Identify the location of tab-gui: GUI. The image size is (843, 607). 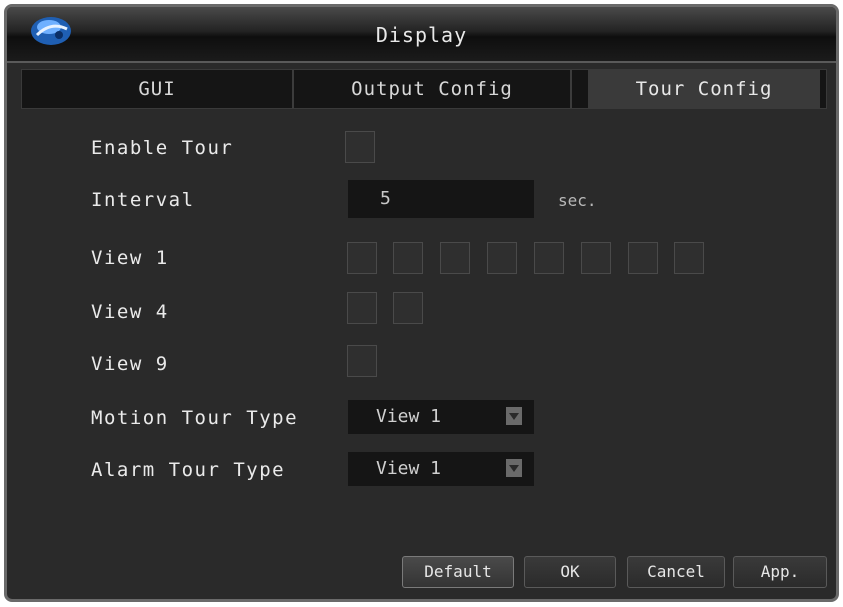
(158, 89).